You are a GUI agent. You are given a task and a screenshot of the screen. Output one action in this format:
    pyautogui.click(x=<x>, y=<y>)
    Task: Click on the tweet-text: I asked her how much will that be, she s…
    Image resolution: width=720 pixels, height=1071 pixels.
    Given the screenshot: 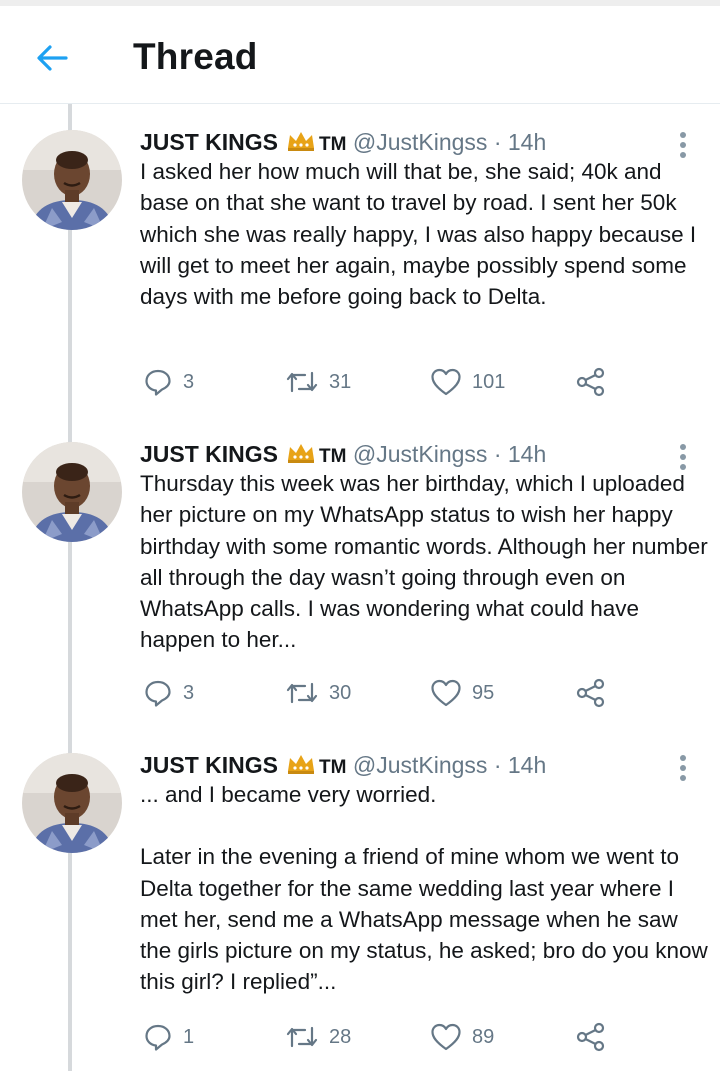 What is the action you would take?
    pyautogui.click(x=425, y=234)
    